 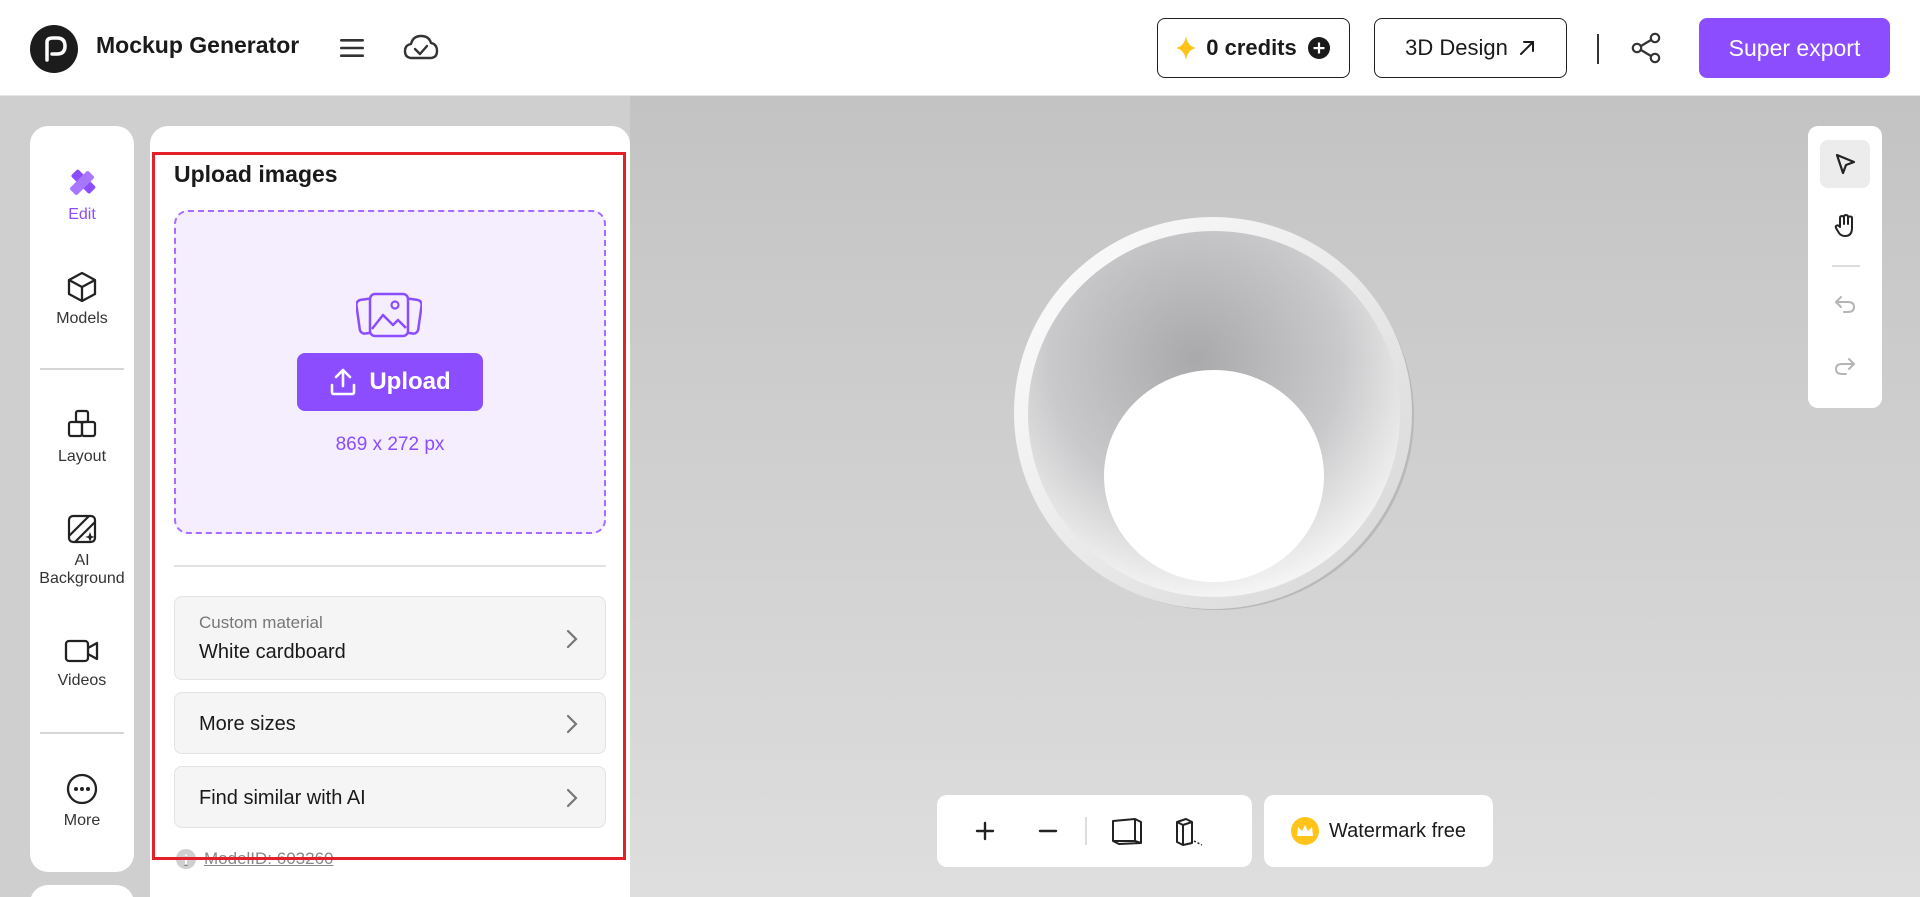 I want to click on view-front-button, so click(x=1127, y=831).